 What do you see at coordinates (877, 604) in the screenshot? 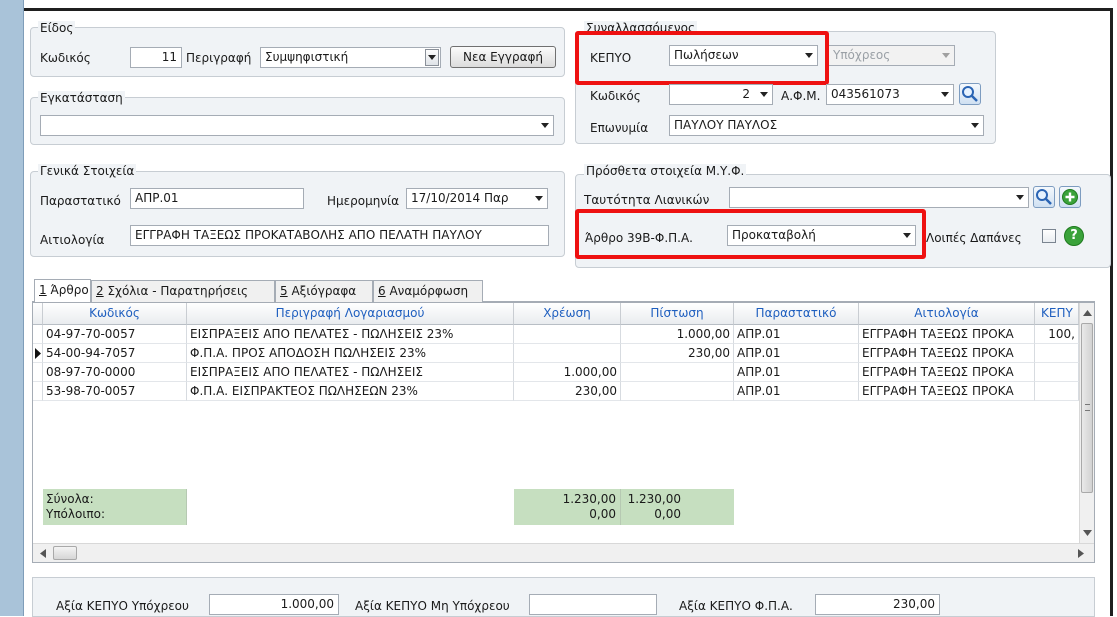
I see `fpa-input: 230,00` at bounding box center [877, 604].